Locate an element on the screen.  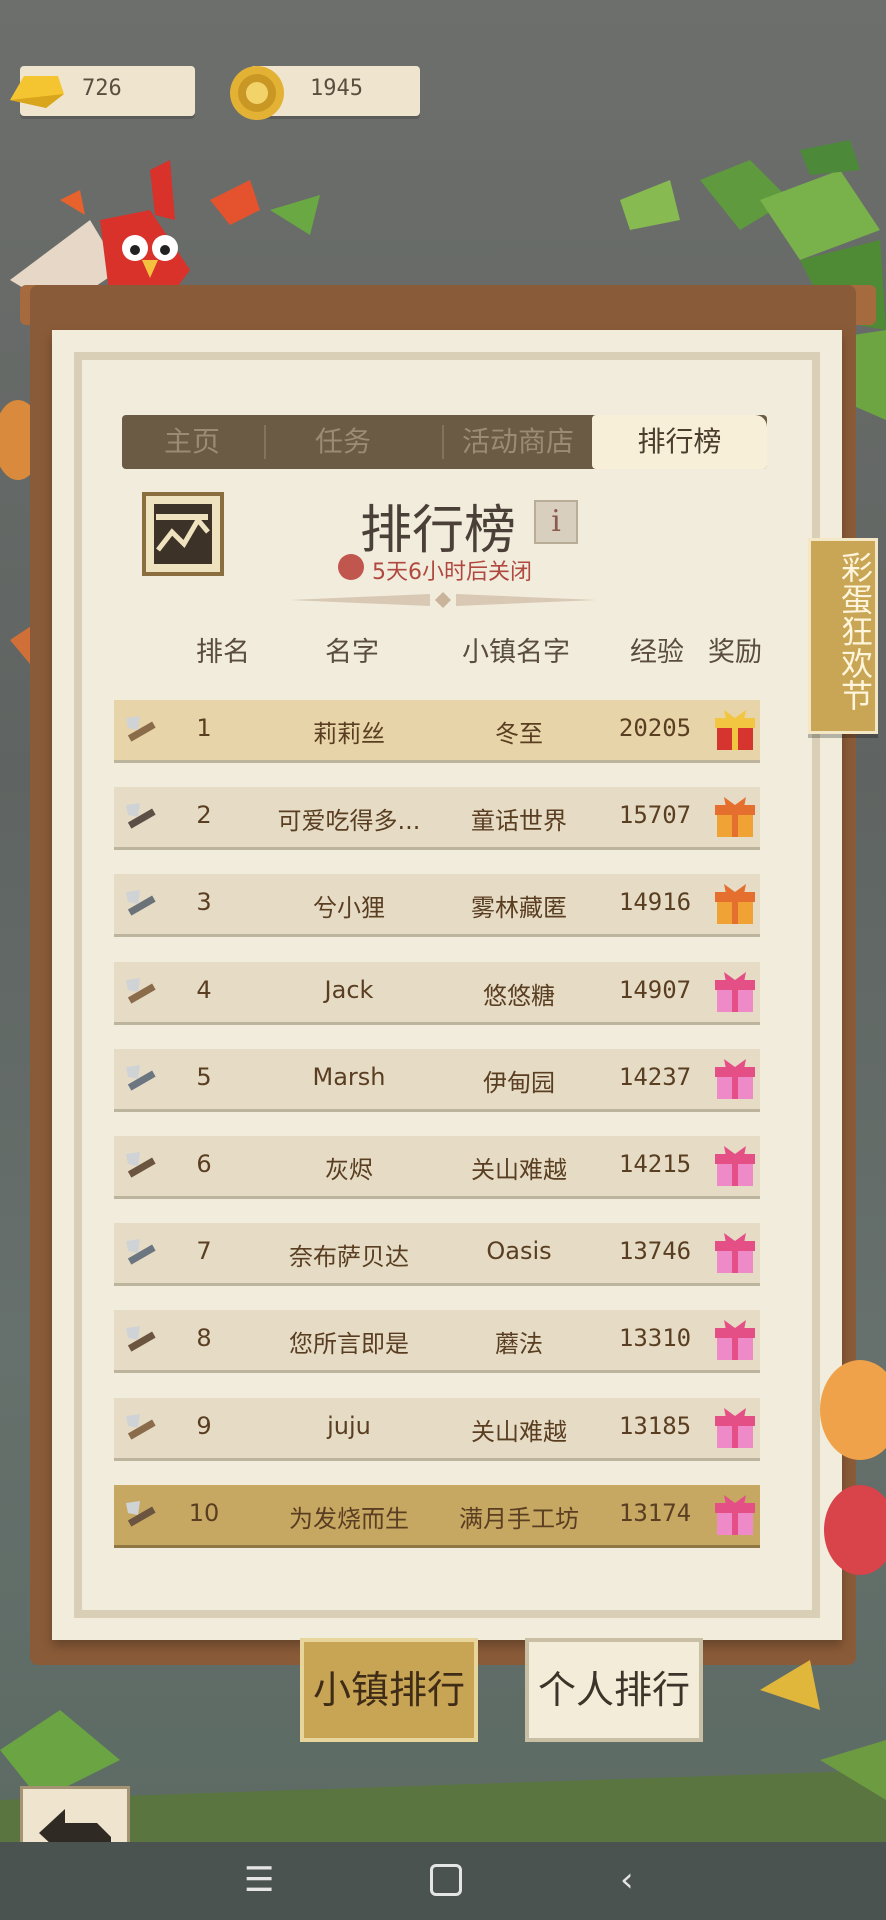
coin-display: 1945 is located at coordinates (325, 93).